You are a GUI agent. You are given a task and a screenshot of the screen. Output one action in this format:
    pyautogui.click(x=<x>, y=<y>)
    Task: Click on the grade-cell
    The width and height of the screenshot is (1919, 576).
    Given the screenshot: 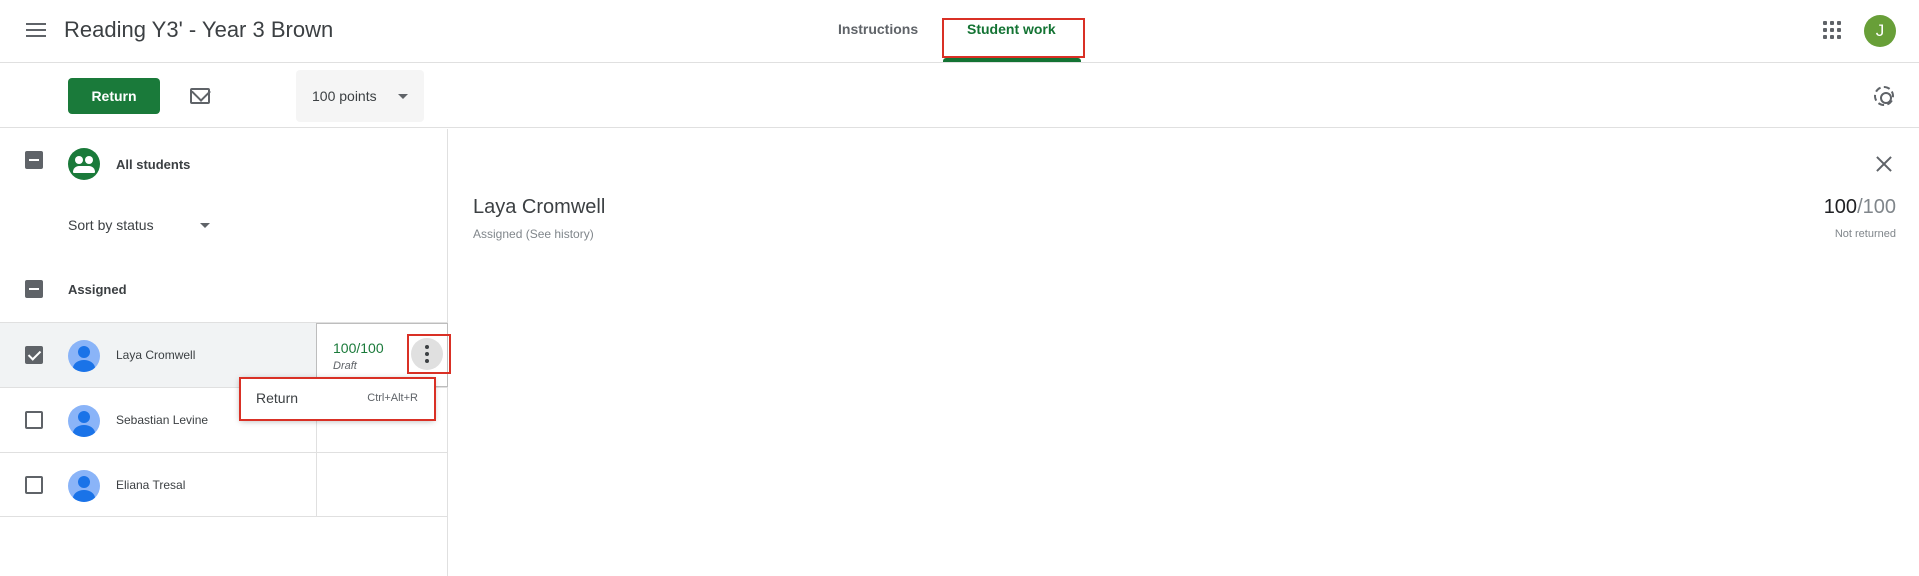 What is the action you would take?
    pyautogui.click(x=382, y=485)
    